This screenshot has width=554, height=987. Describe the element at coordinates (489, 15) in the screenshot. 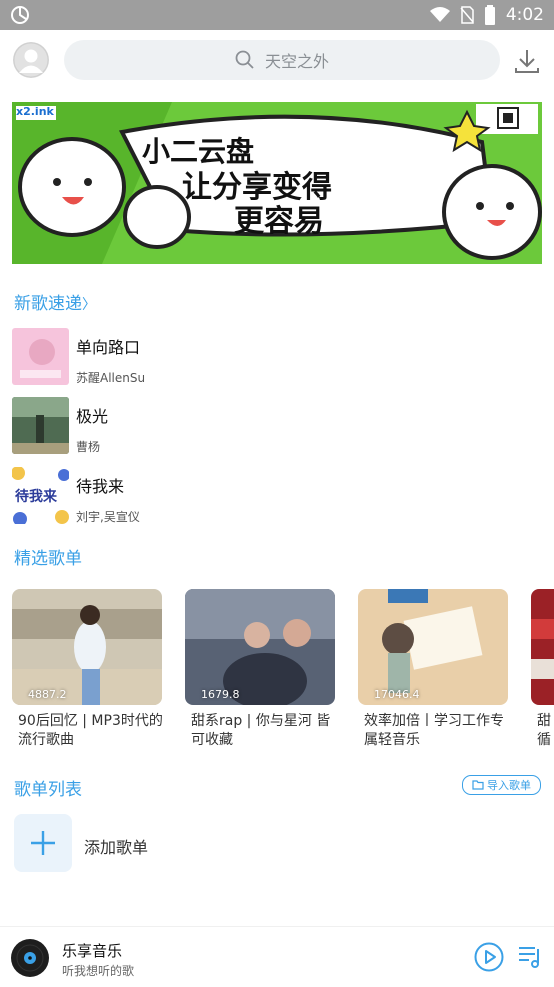

I see `battery-icon` at that location.